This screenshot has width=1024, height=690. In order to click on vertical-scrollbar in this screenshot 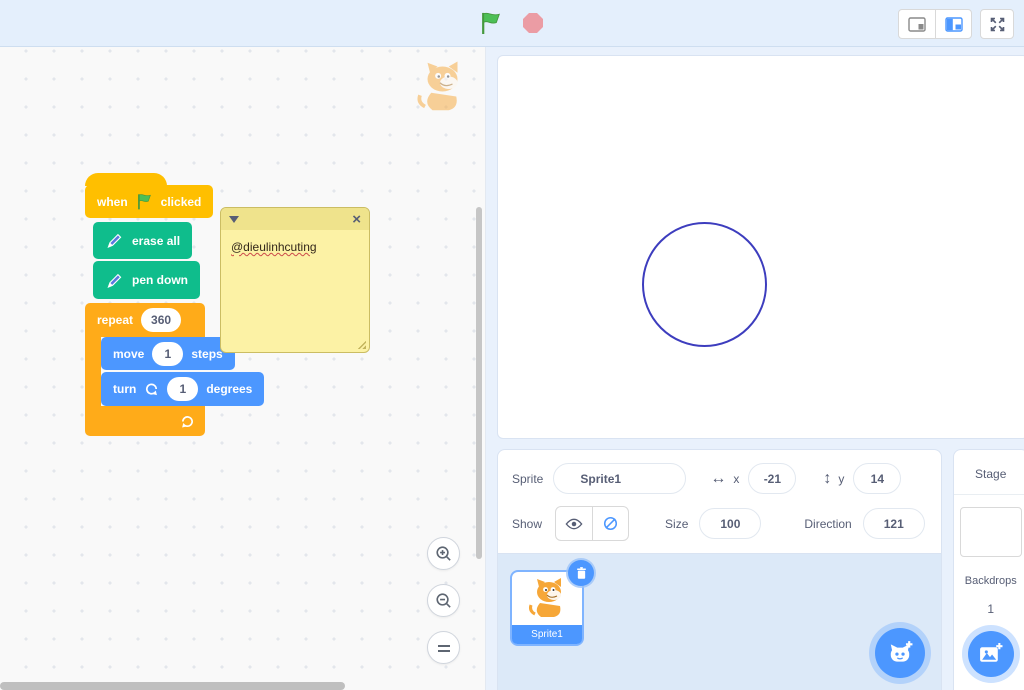, I will do `click(479, 383)`.